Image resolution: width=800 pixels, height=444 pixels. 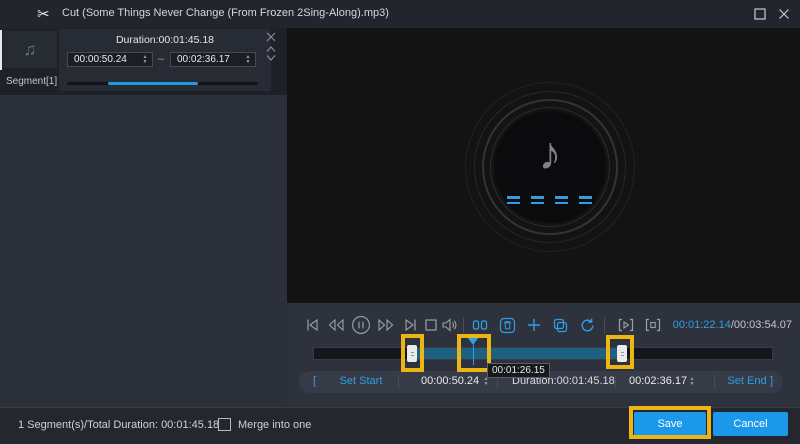 I want to click on stop-segment-icon, so click(x=653, y=325).